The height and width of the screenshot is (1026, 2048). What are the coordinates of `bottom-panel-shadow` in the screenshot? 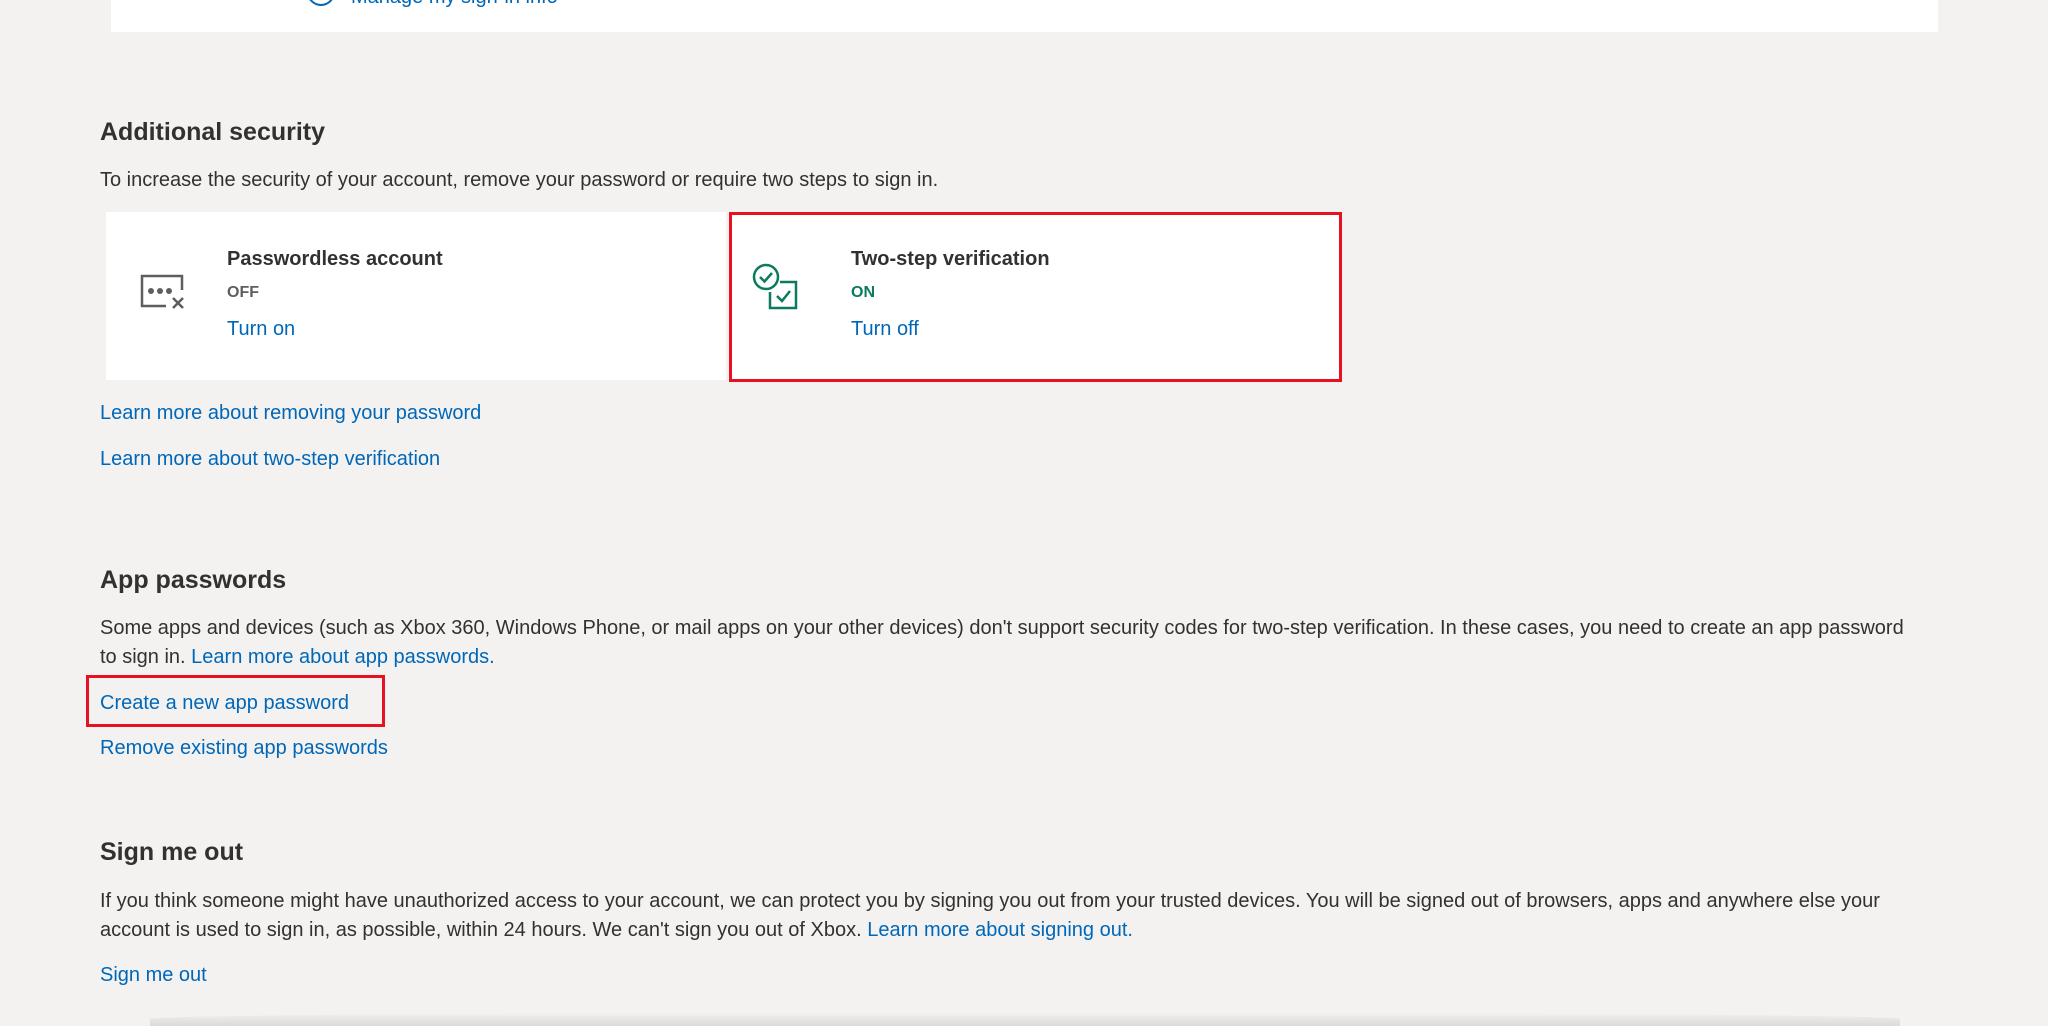 It's located at (1025, 1019).